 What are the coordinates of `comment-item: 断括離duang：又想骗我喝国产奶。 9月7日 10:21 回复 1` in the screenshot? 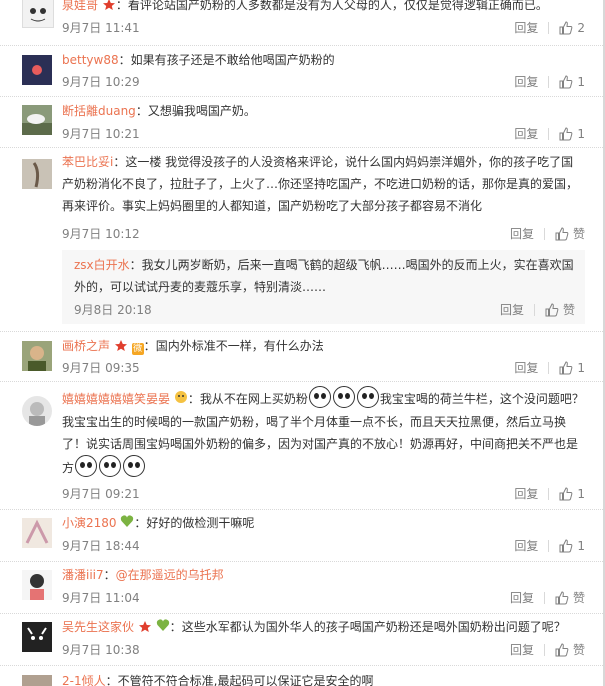 It's located at (301, 122).